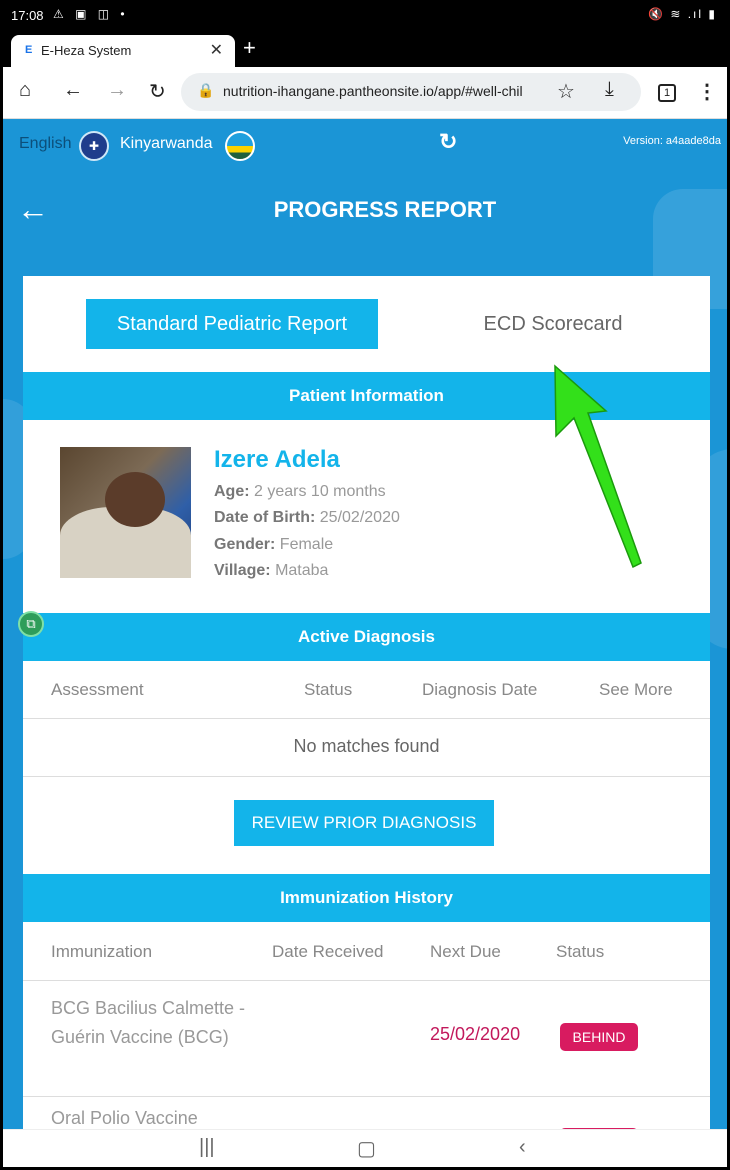 The width and height of the screenshot is (730, 1170). I want to click on android-nav-bar: ||| ▢ ‹, so click(365, 1148).